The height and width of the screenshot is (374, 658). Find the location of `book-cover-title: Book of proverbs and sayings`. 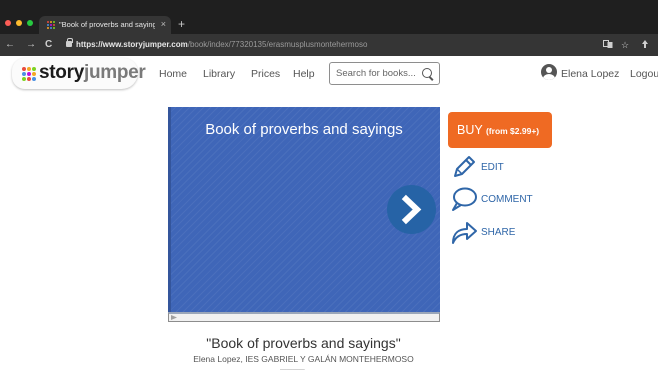

book-cover-title: Book of proverbs and sayings is located at coordinates (304, 129).